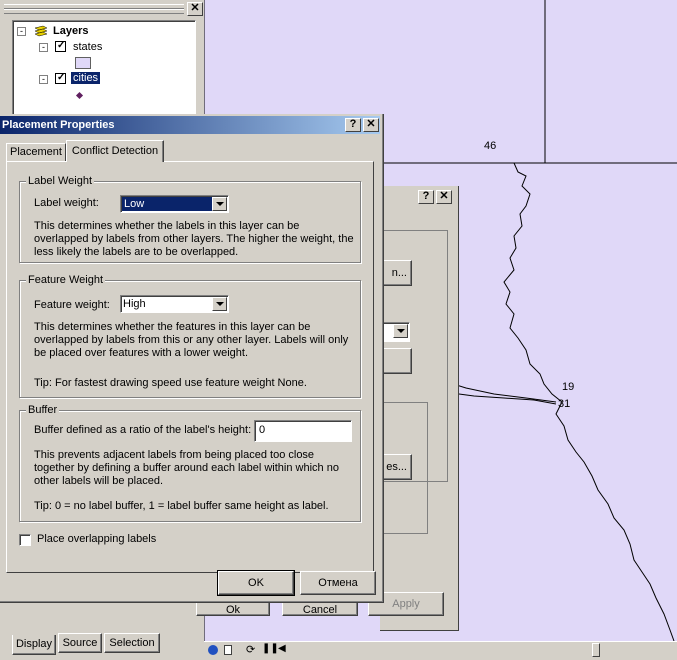 The width and height of the screenshot is (677, 660). Describe the element at coordinates (25, 540) in the screenshot. I see `overlap-checkbox` at that location.